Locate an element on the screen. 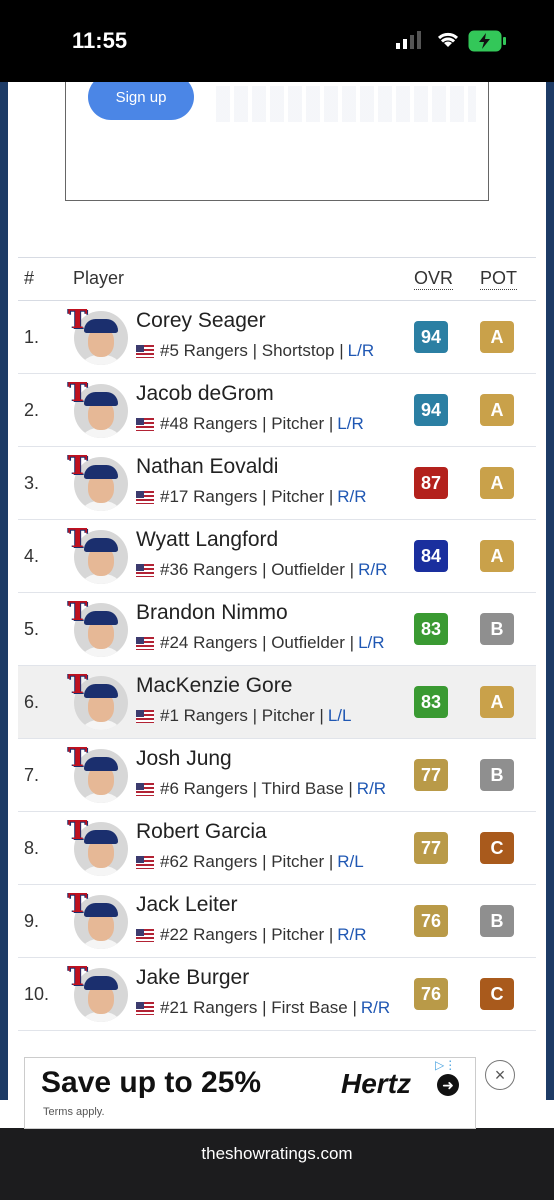  ad-arrow-icon: ➜ is located at coordinates (448, 1085).